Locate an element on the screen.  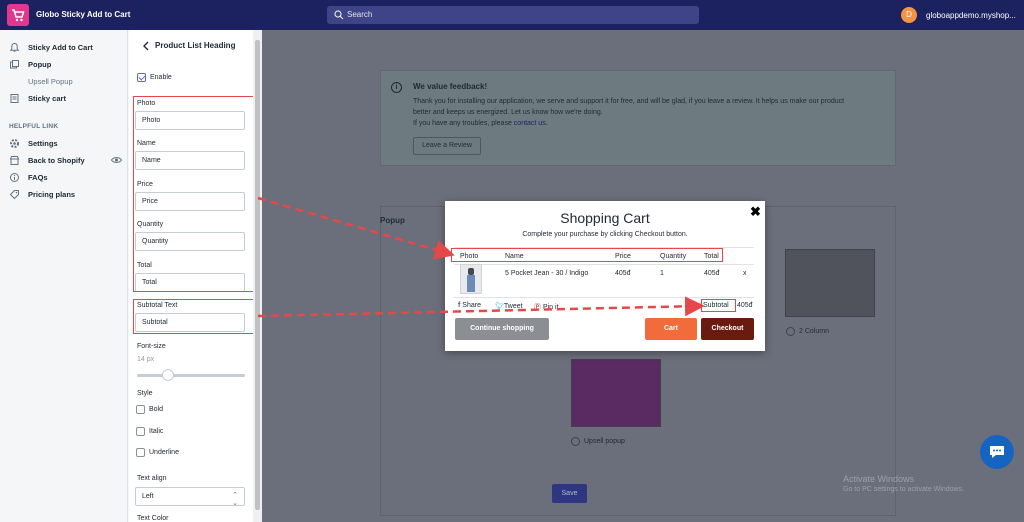
nav-item-upsell-popup: Upsell Popup is located at coordinates (64, 82).